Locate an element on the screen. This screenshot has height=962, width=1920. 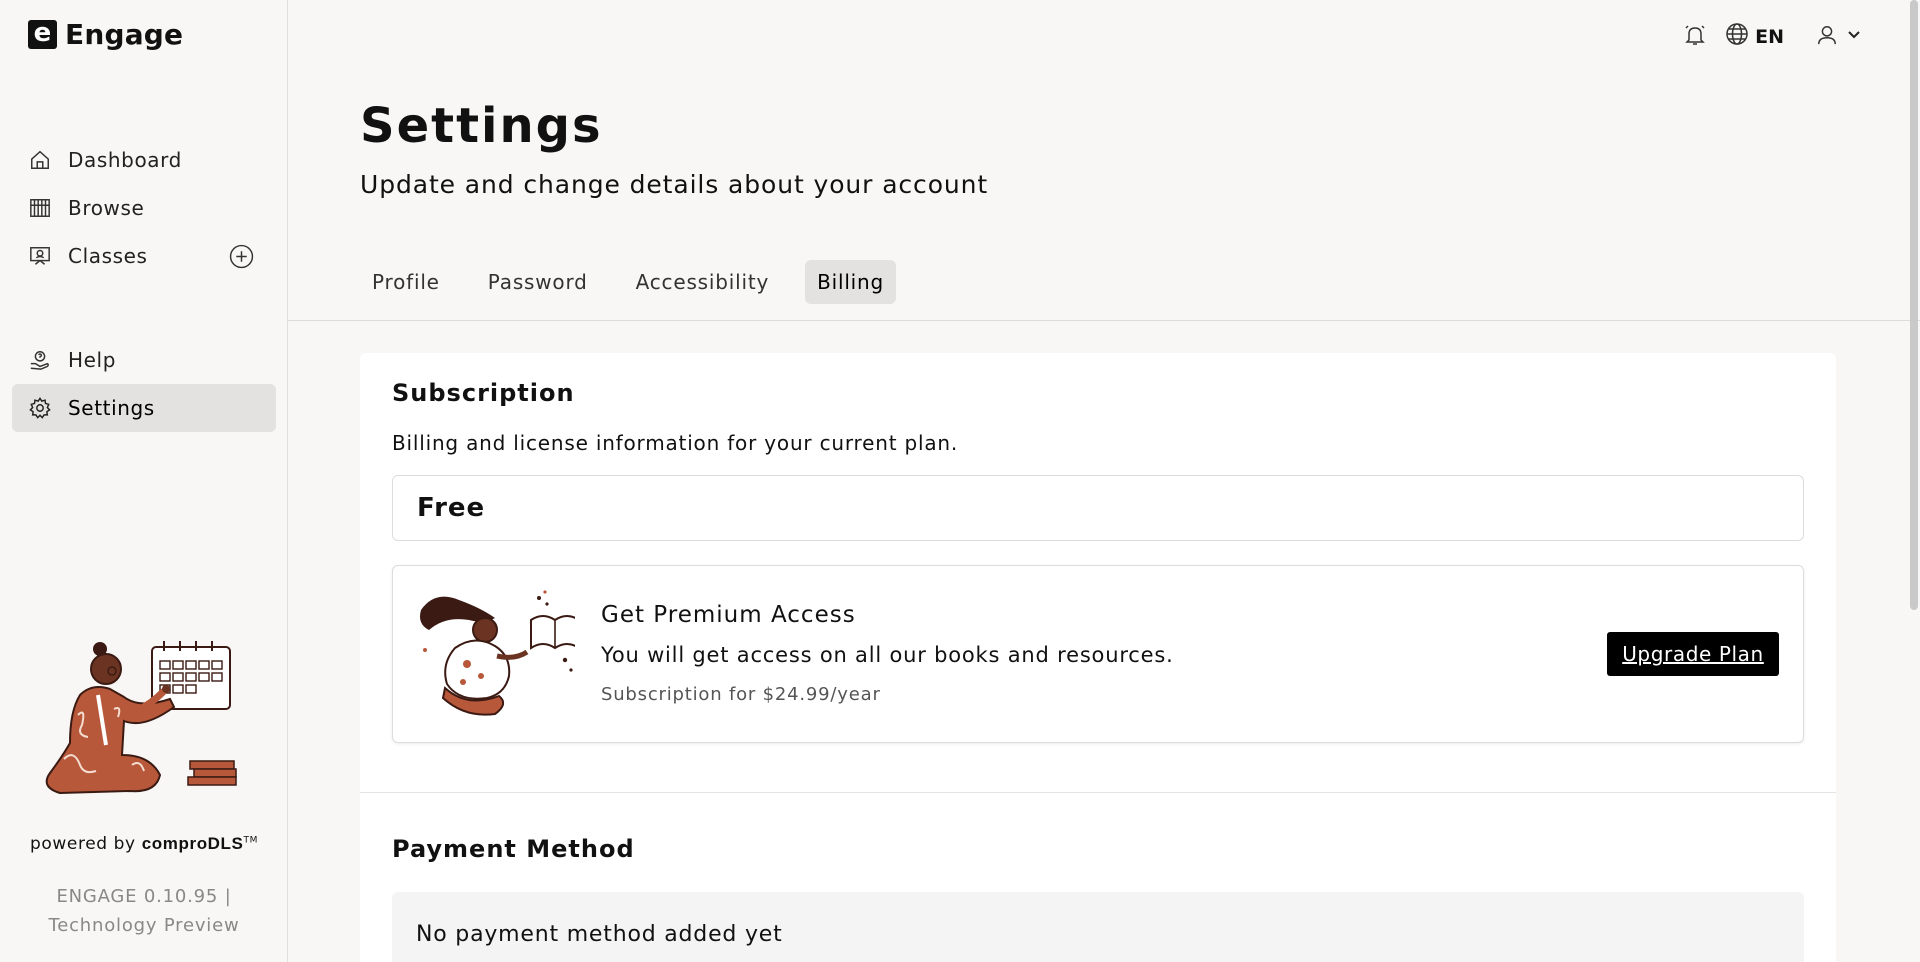
browse-icon is located at coordinates (40, 208).